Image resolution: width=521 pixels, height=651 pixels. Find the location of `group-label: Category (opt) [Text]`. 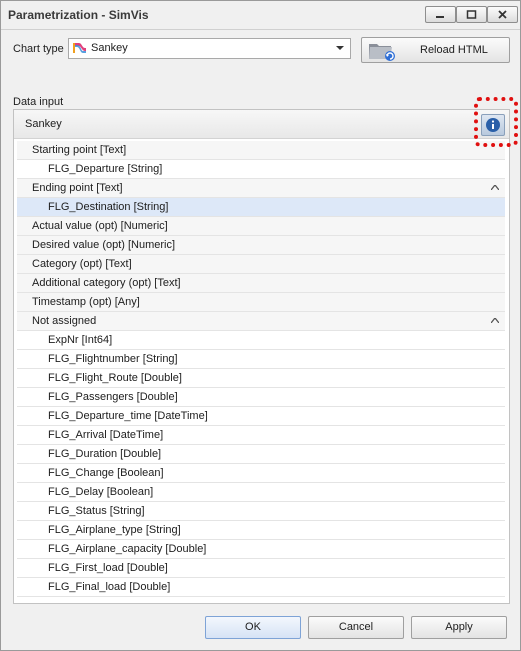

group-label: Category (opt) [Text] is located at coordinates (82, 264).